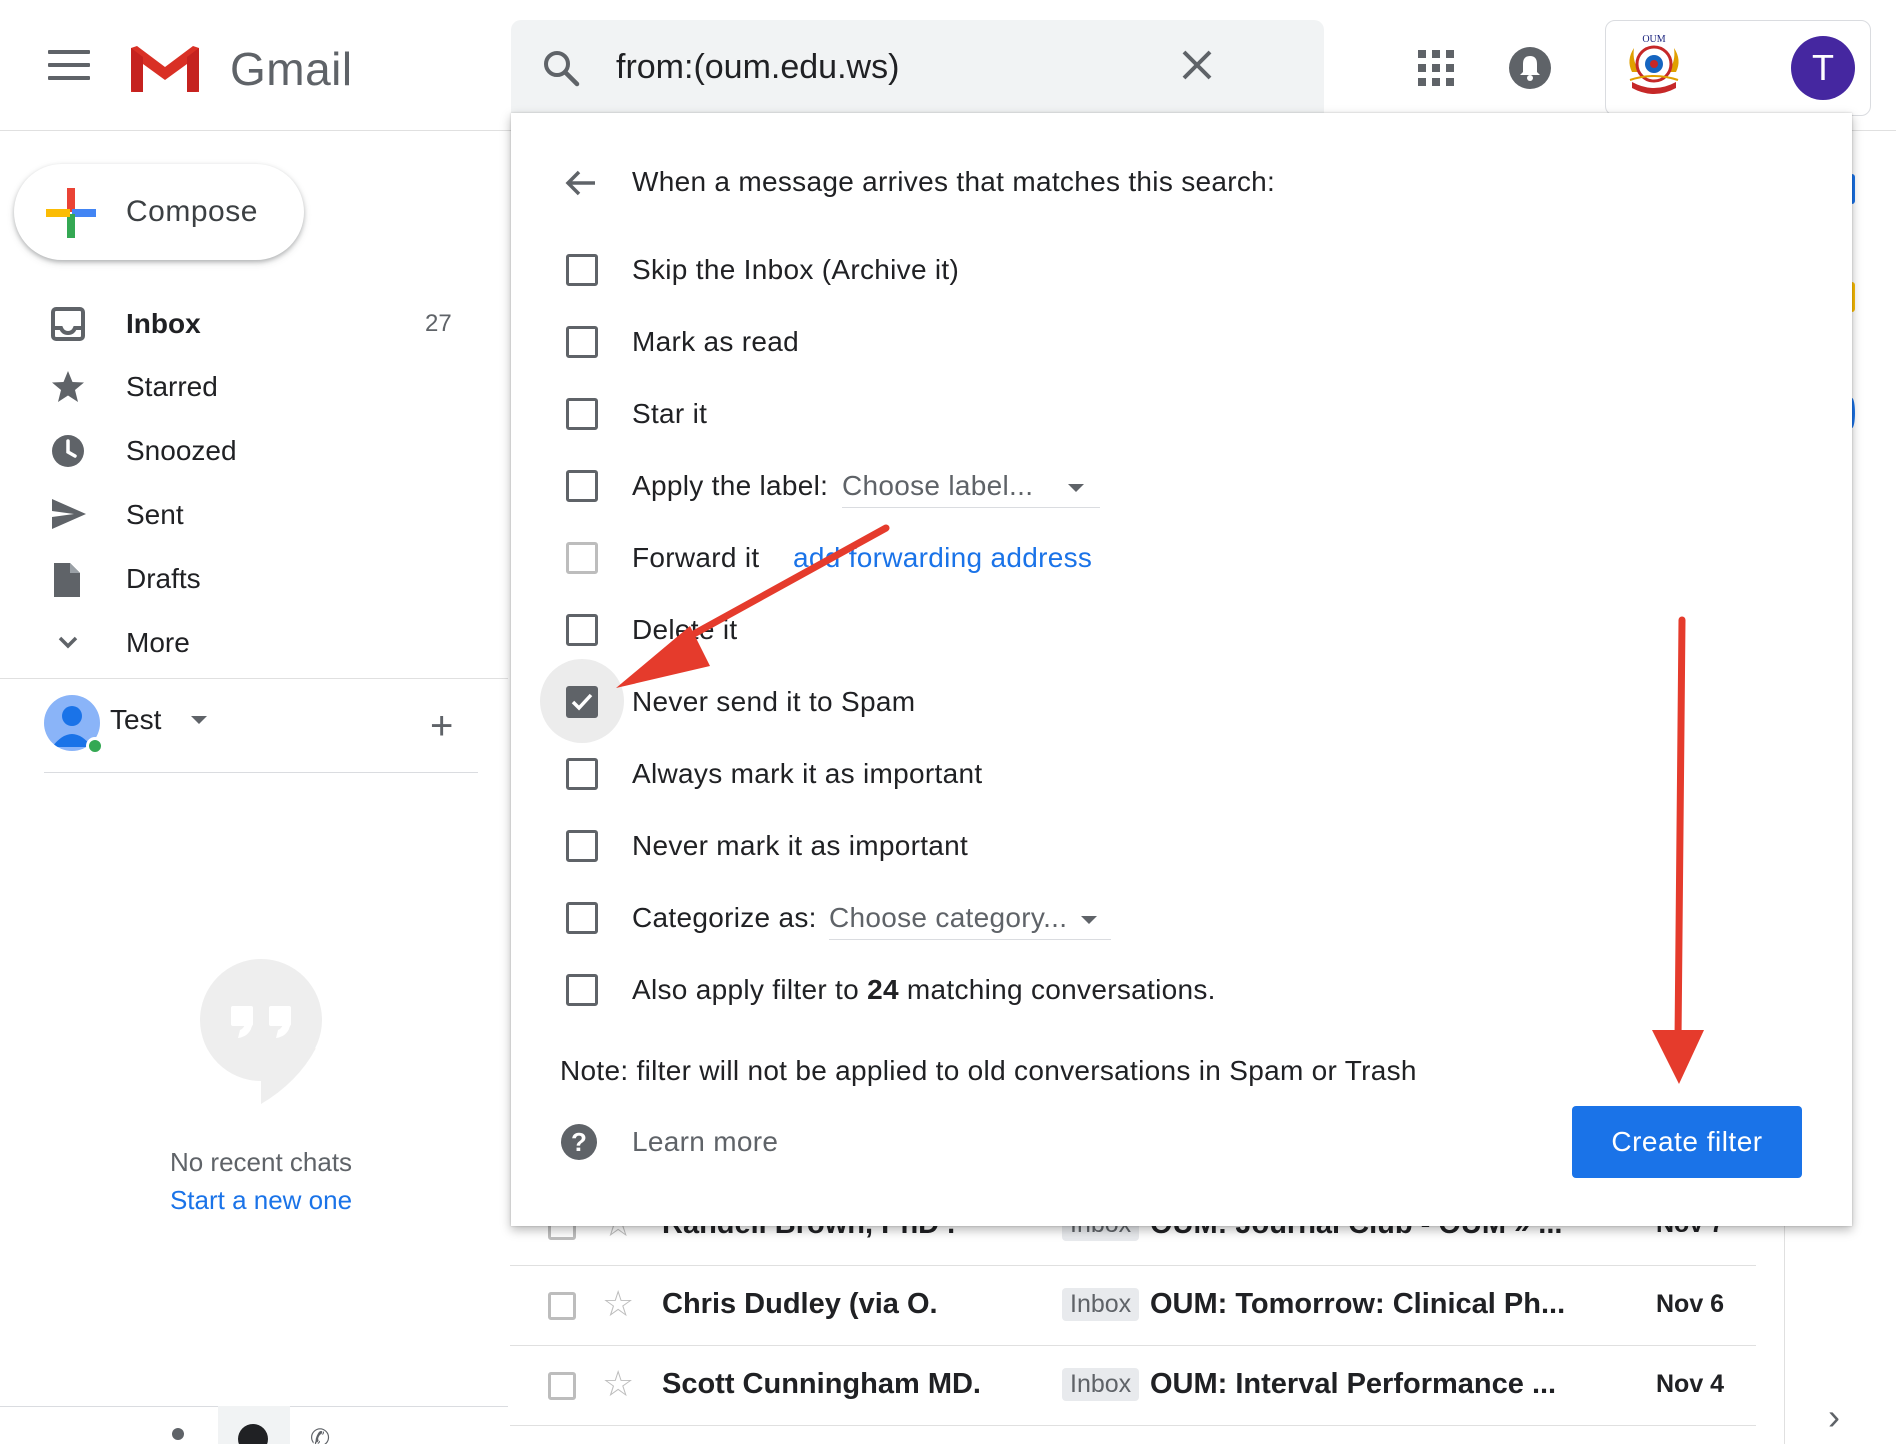 The height and width of the screenshot is (1444, 1896). Describe the element at coordinates (240, 387) in the screenshot. I see `nav-starred: Starred` at that location.